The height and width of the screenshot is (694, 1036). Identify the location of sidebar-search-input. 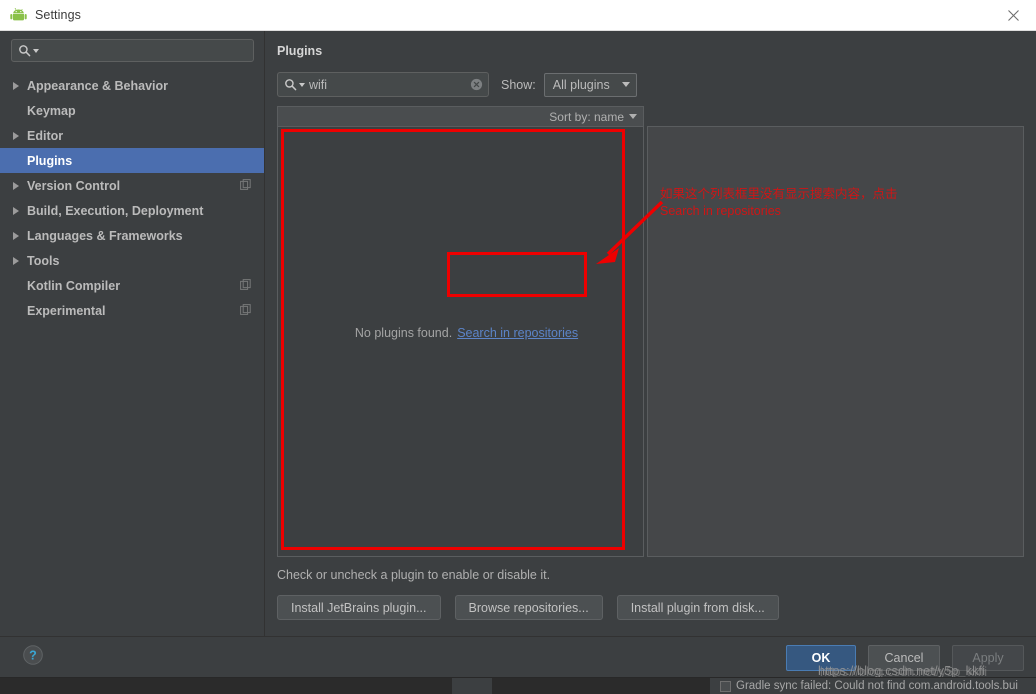
(132, 50).